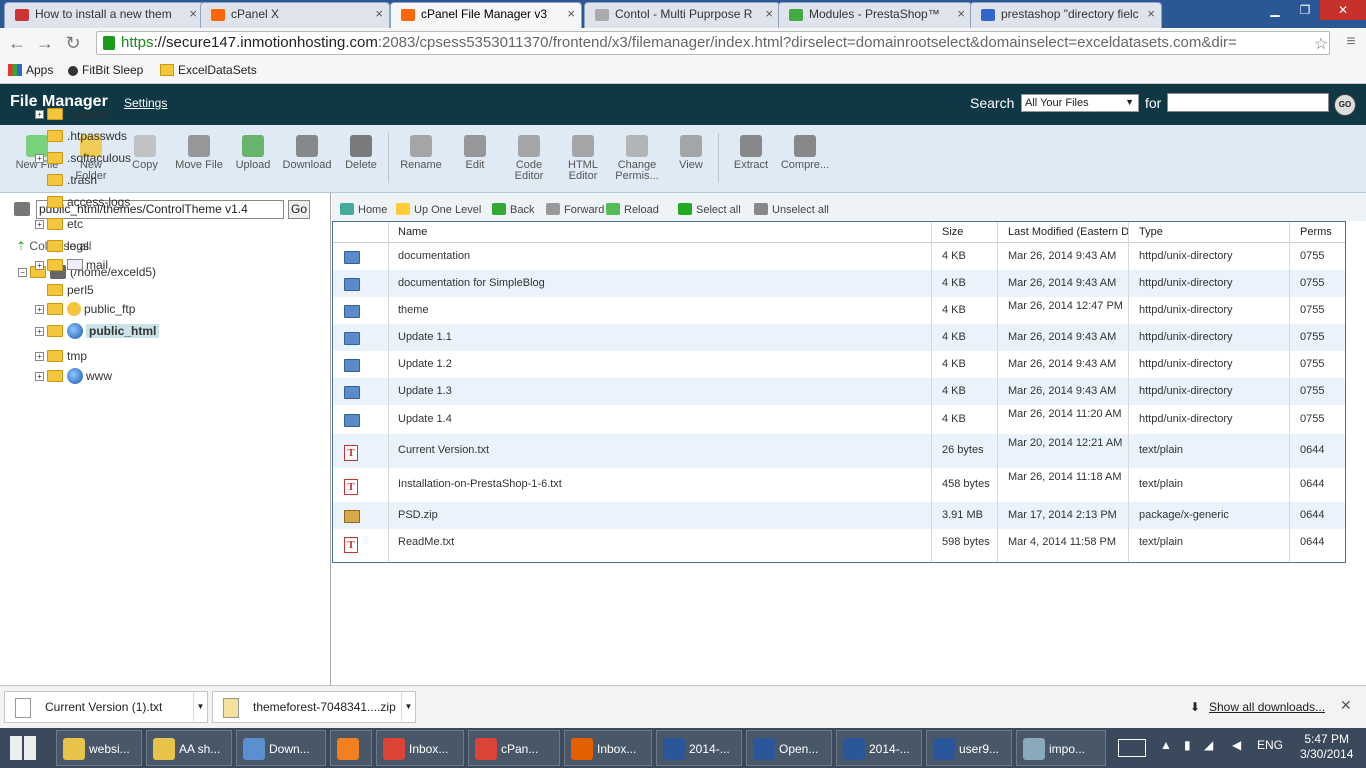 The image size is (1366, 768). What do you see at coordinates (30, 70) in the screenshot?
I see `bookmark-apps: Apps` at bounding box center [30, 70].